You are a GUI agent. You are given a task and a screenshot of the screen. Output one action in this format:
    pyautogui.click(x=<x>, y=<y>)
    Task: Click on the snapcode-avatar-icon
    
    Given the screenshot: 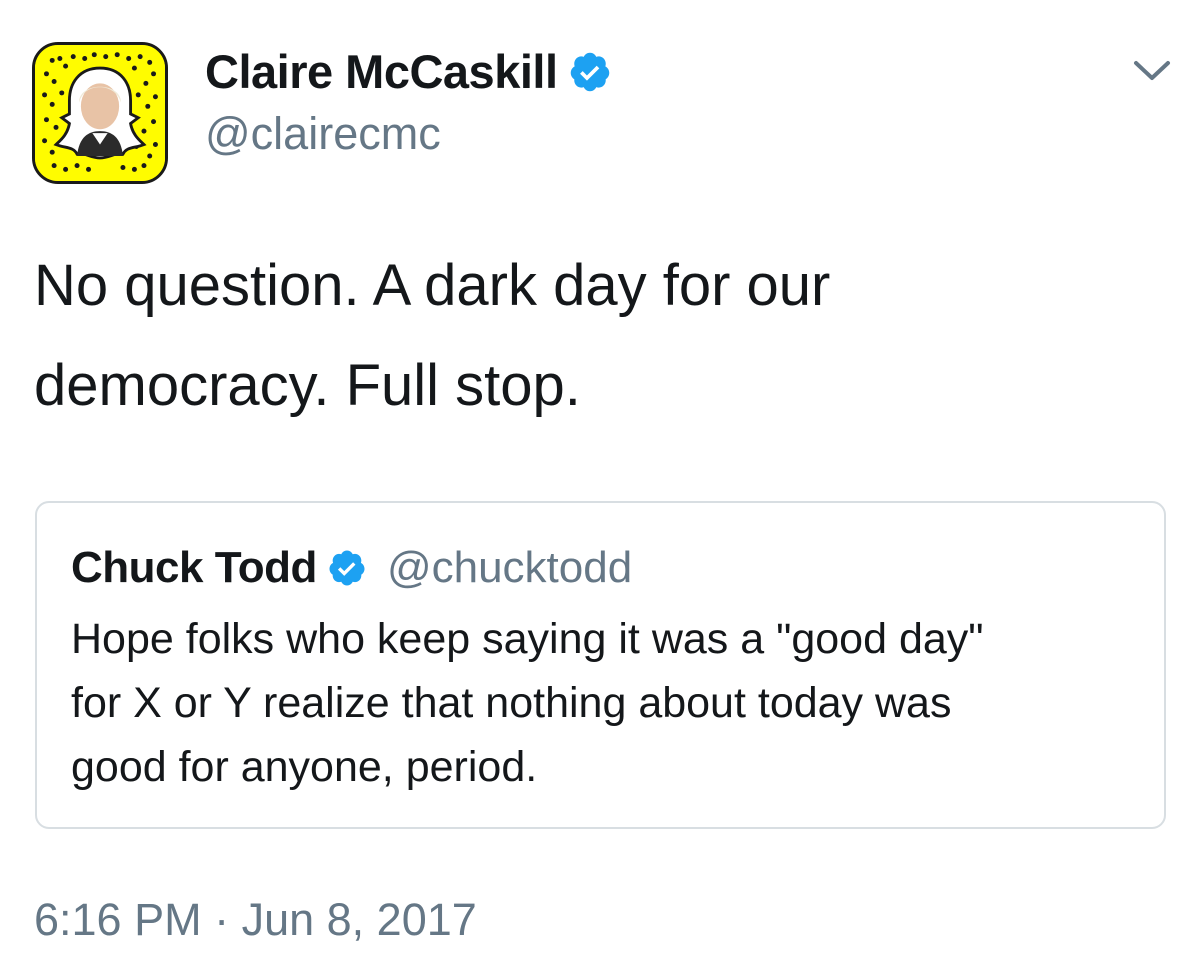 What is the action you would take?
    pyautogui.click(x=100, y=113)
    